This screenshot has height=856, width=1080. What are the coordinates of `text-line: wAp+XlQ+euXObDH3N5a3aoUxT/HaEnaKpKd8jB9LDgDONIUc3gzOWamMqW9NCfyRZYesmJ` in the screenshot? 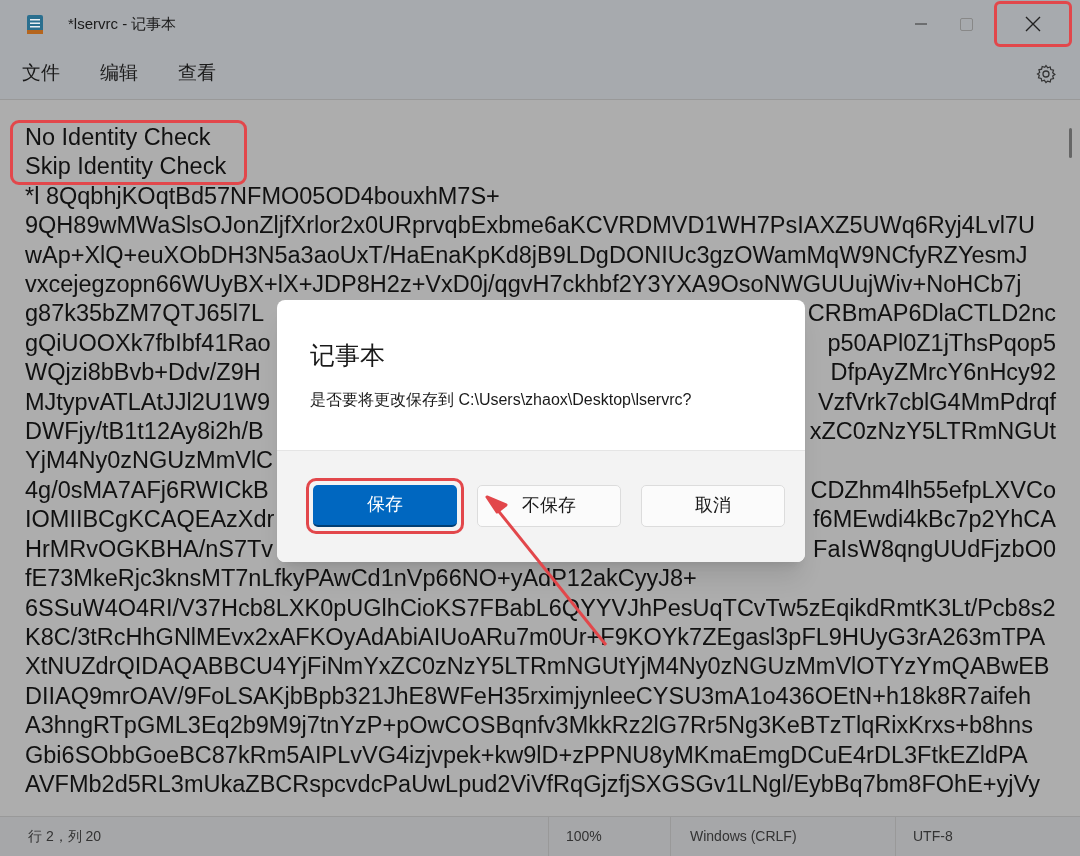 It's located at (526, 255).